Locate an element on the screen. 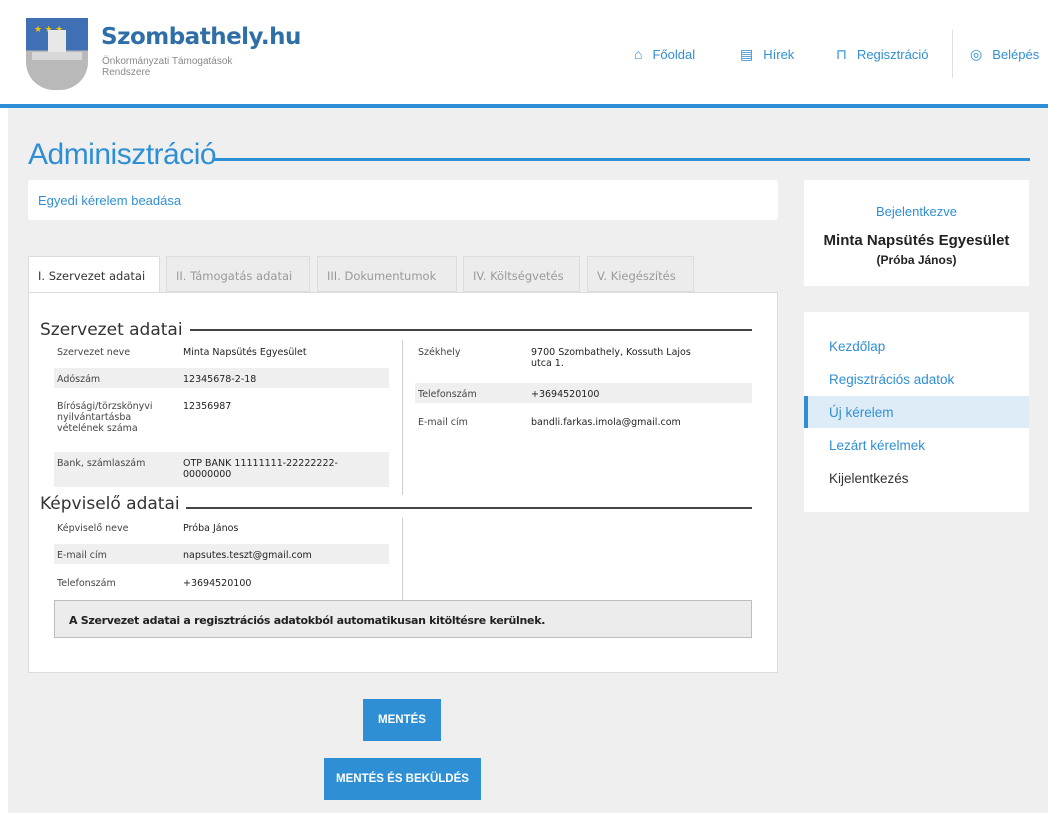 Image resolution: width=1048 pixels, height=813 pixels. sidebar-item-label: Lezárt kérelmek is located at coordinates (877, 445).